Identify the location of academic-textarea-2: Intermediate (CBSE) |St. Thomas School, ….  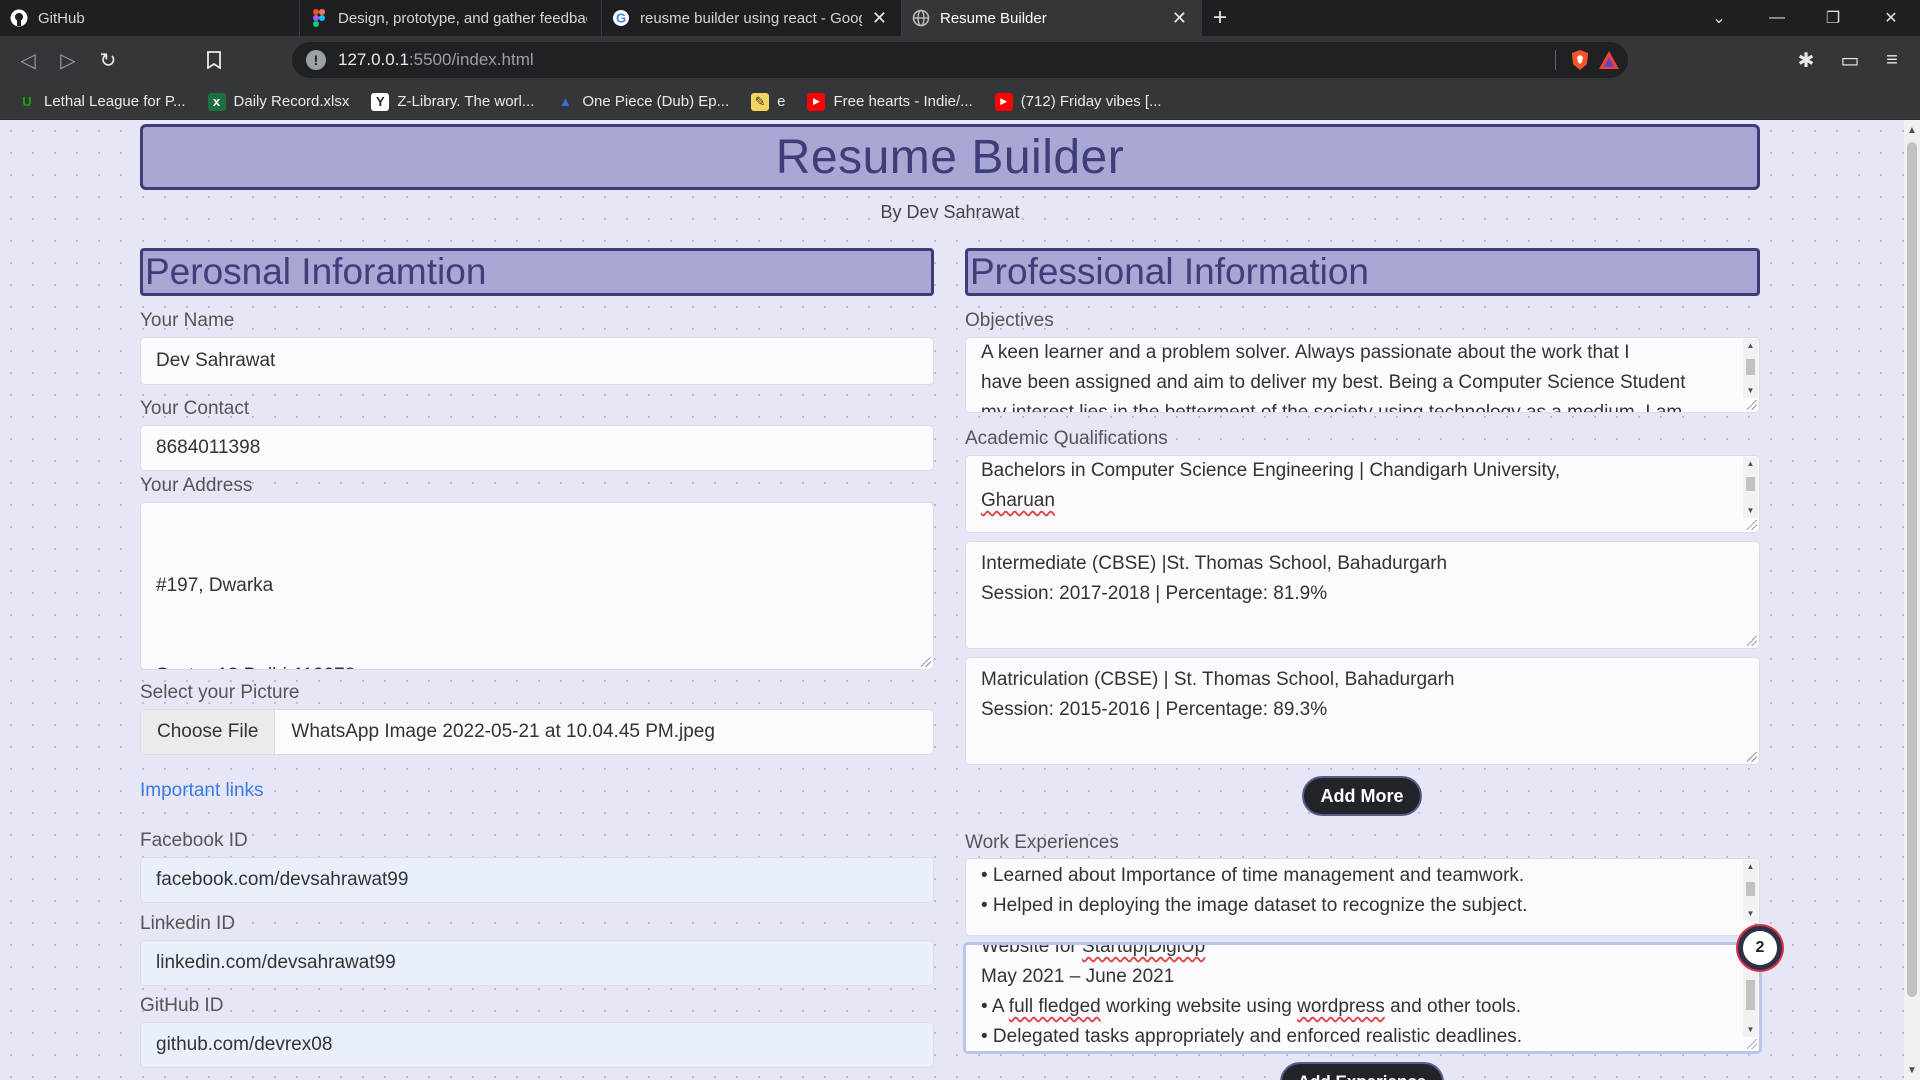
(1362, 595).